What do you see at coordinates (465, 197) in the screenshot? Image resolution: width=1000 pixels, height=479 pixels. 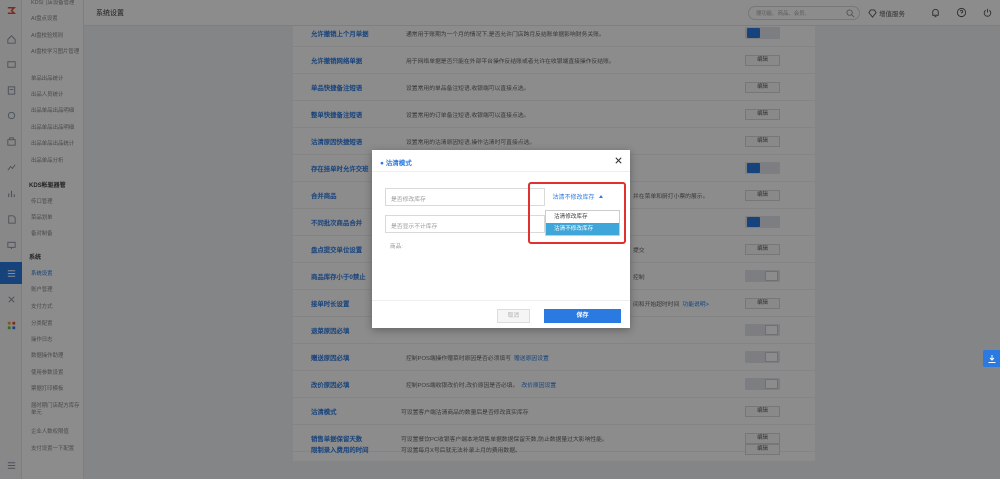 I see `modify-stock-field: 是否修改库存` at bounding box center [465, 197].